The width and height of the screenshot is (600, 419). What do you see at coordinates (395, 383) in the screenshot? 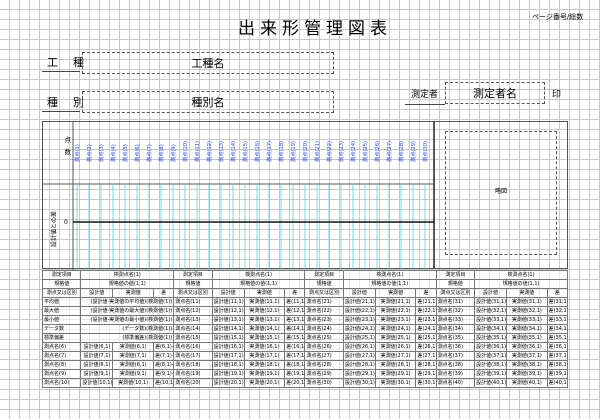
I see `measured-cell: 実測値(30,1)` at bounding box center [395, 383].